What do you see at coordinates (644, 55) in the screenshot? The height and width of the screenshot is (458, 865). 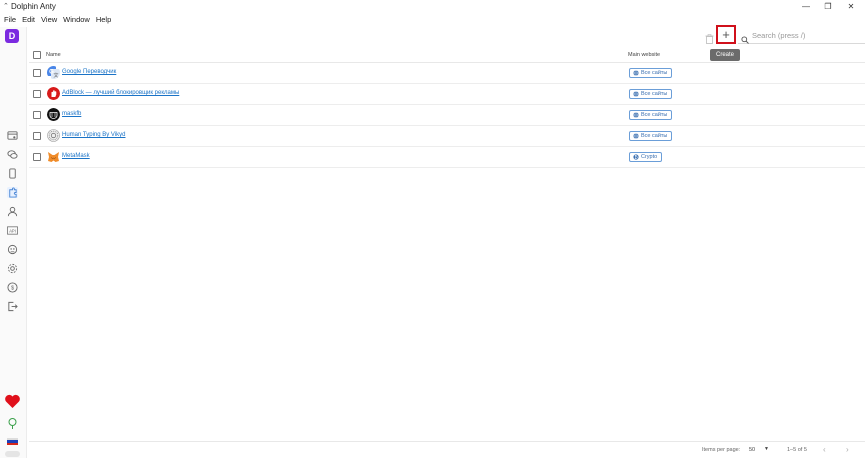 I see `column-header-main-website: Main website` at bounding box center [644, 55].